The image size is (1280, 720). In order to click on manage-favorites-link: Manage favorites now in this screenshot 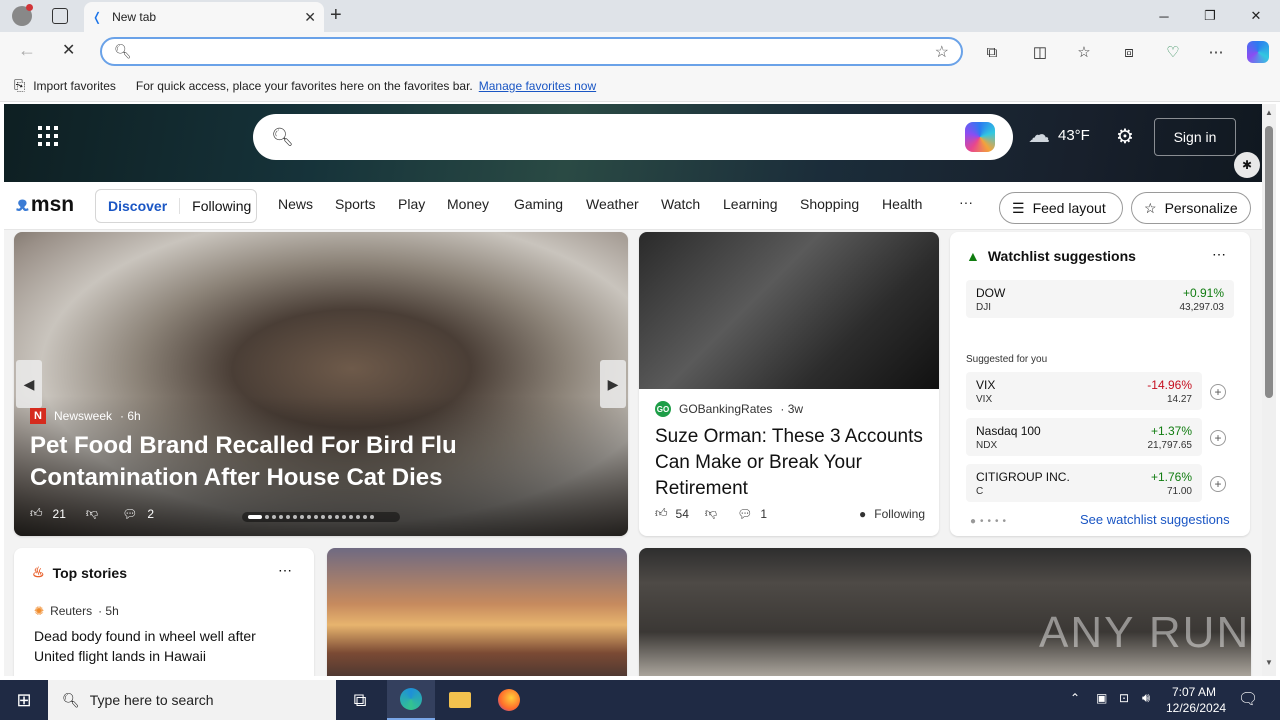, I will do `click(537, 86)`.